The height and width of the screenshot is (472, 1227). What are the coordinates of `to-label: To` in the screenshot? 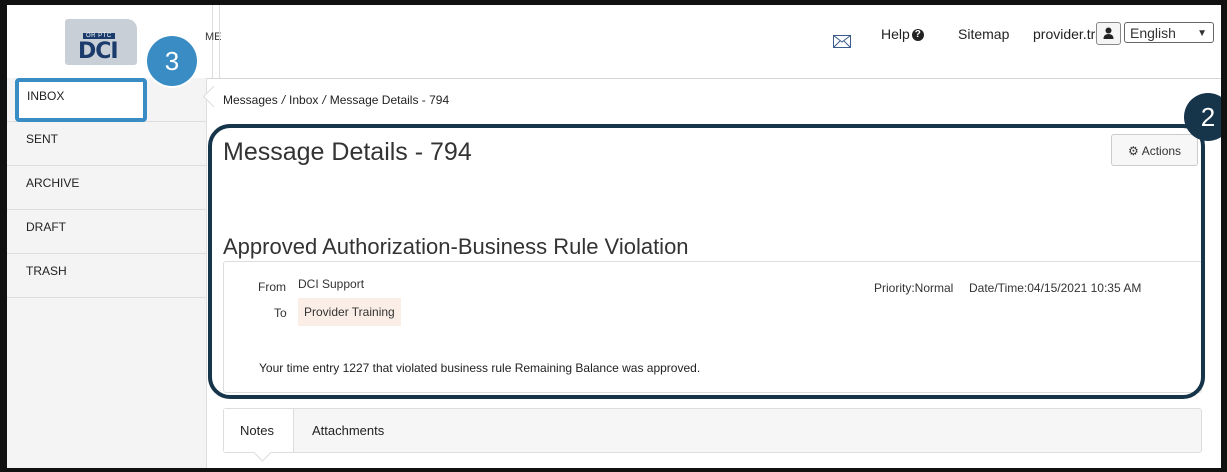 It's located at (280, 313).